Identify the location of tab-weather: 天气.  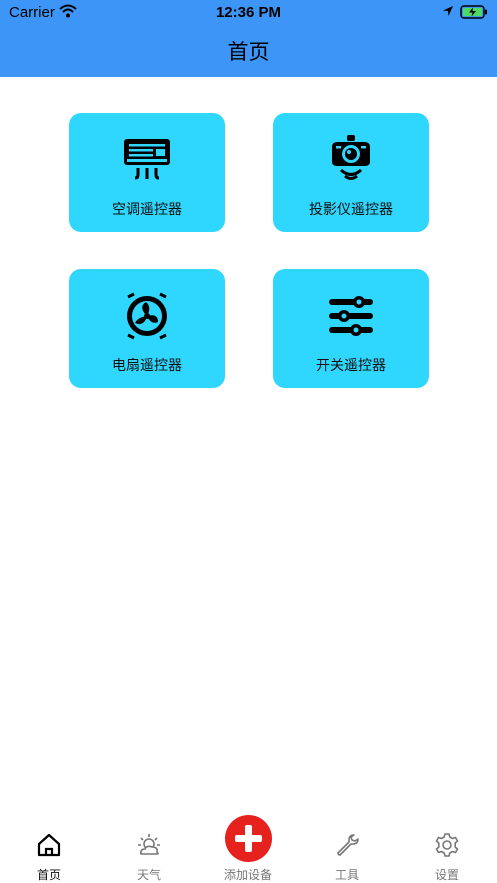
(149, 850).